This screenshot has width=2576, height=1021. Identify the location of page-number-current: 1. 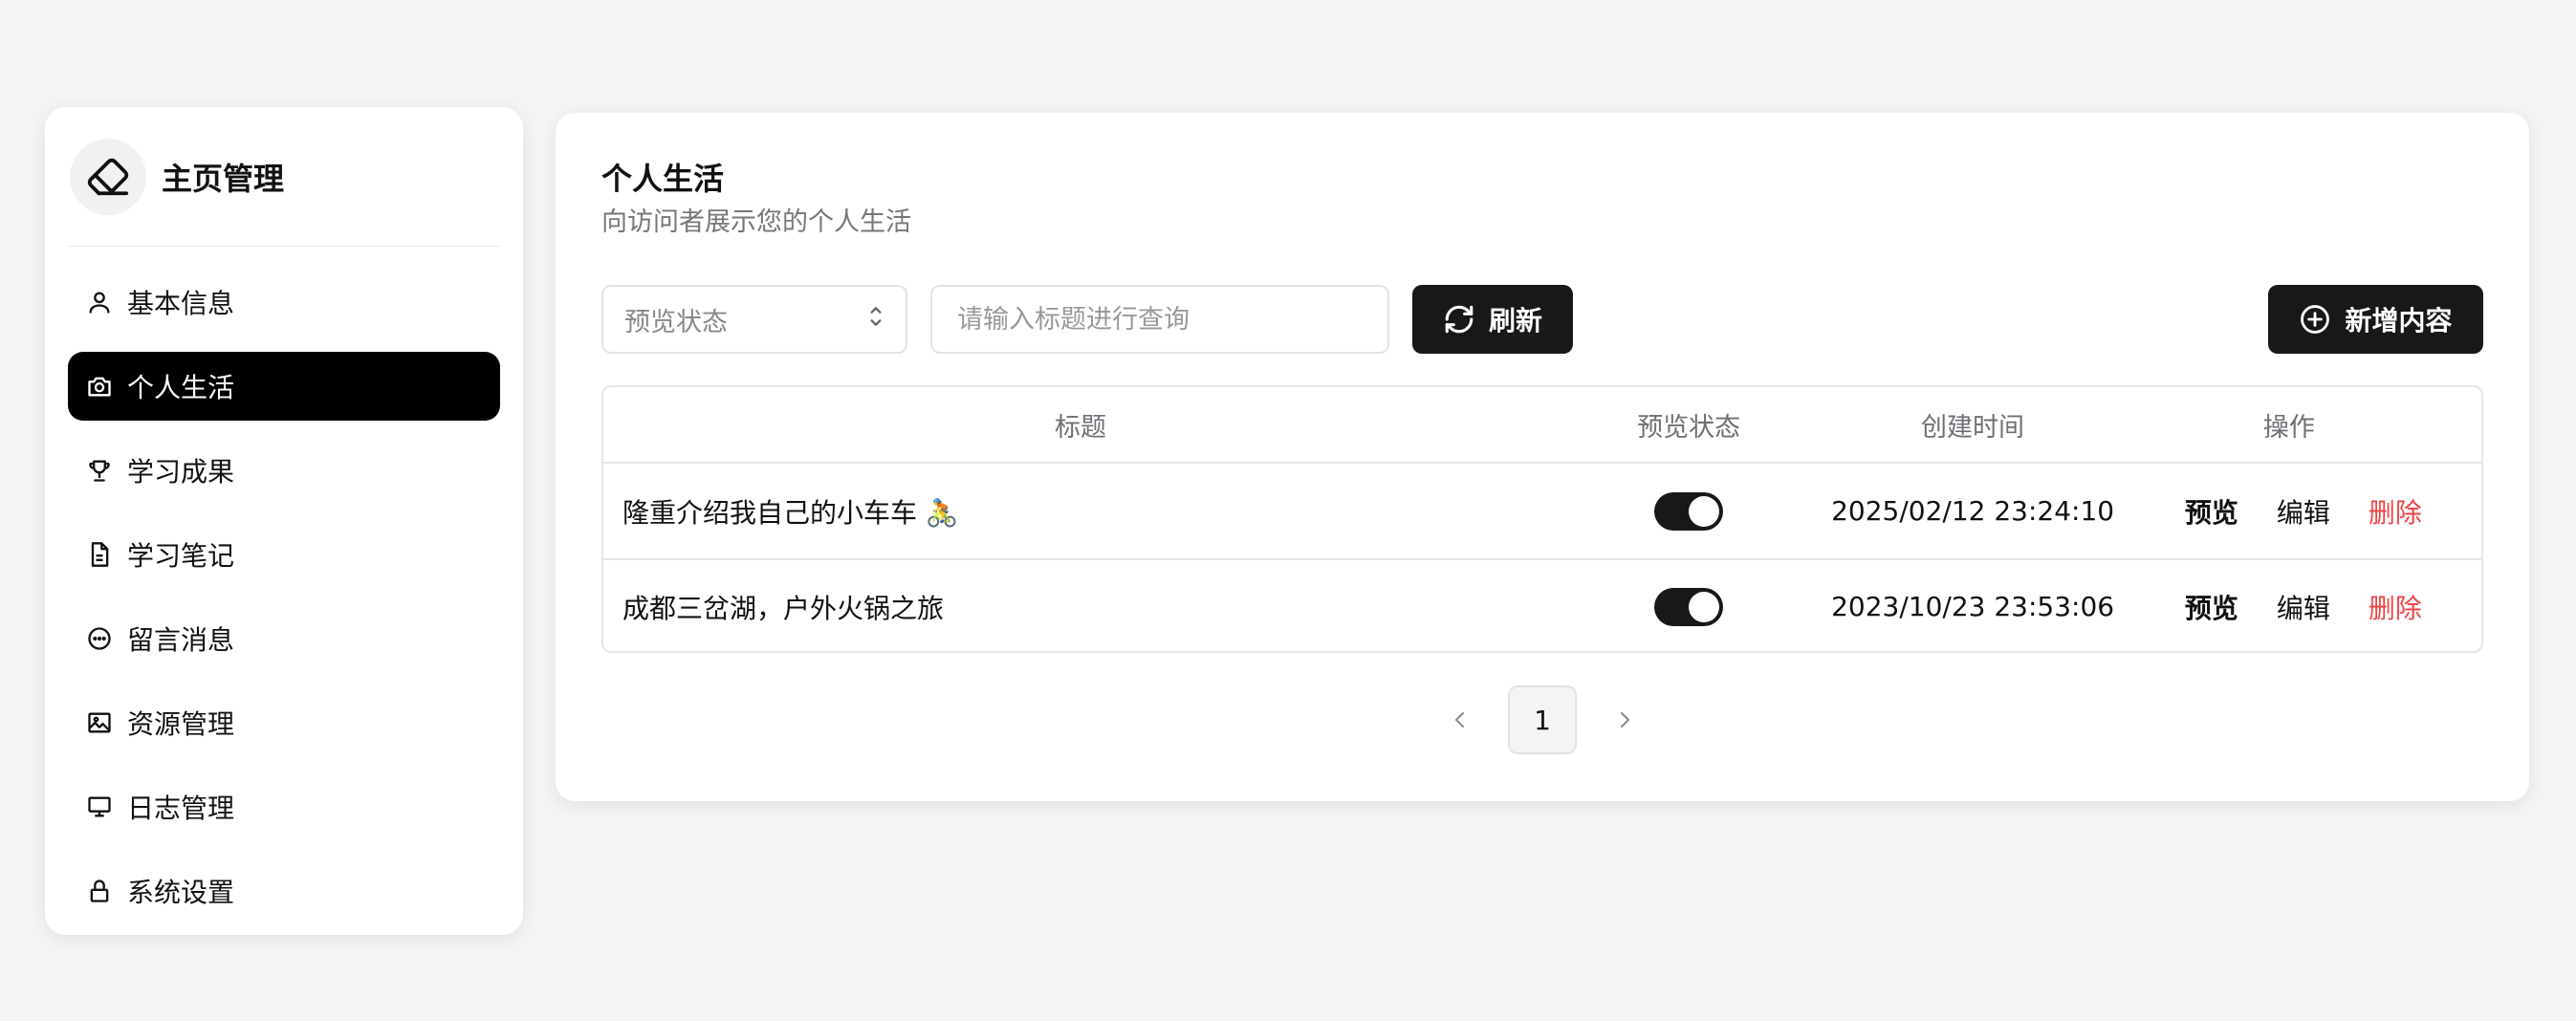
(1542, 719).